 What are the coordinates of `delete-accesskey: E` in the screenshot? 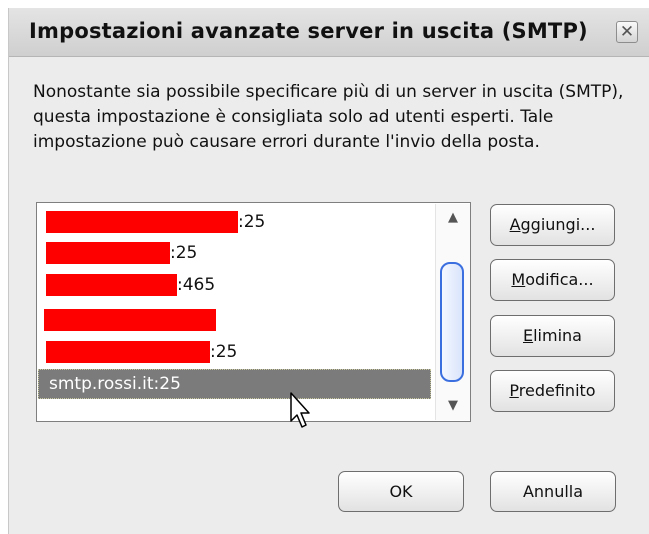 It's located at (528, 335).